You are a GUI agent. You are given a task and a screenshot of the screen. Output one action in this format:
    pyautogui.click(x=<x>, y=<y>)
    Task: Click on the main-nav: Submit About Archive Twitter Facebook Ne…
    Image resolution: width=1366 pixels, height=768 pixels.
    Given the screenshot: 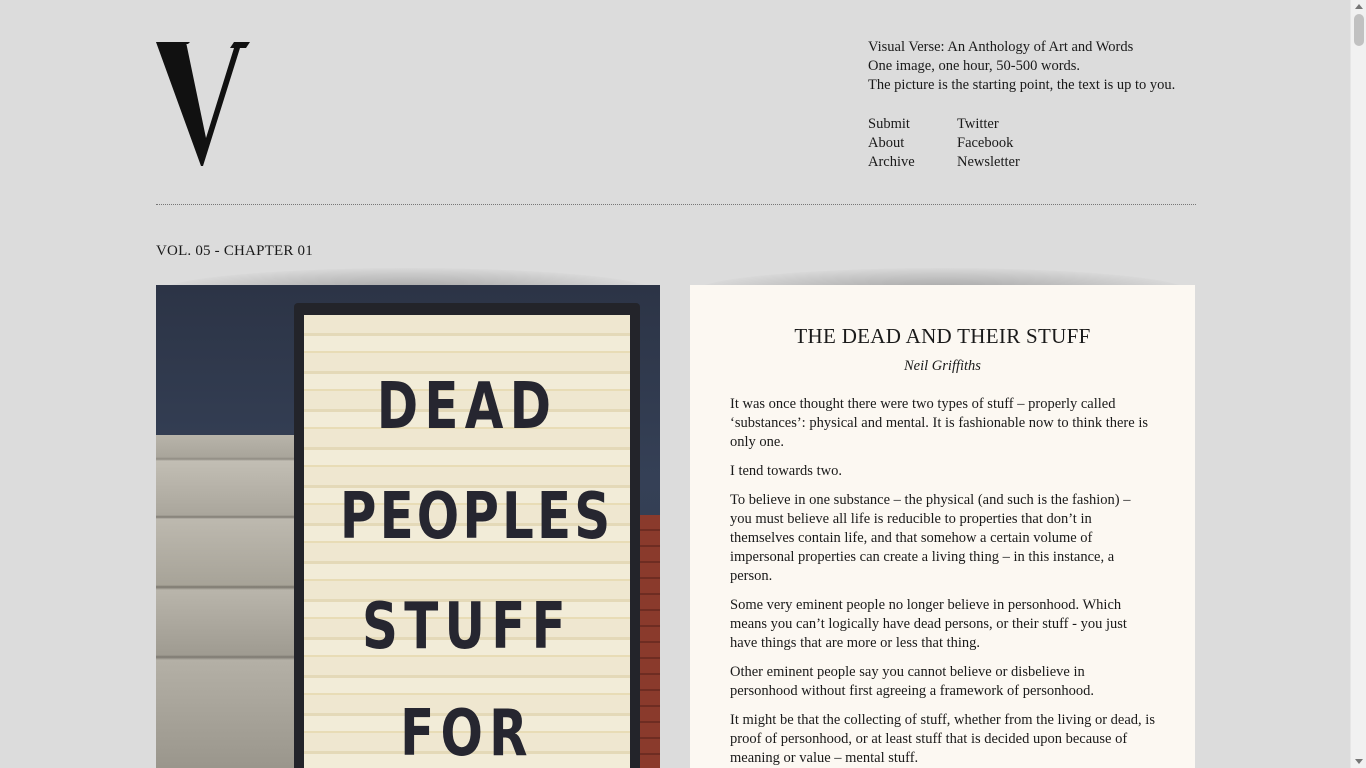 What is the action you would take?
    pyautogui.click(x=944, y=143)
    